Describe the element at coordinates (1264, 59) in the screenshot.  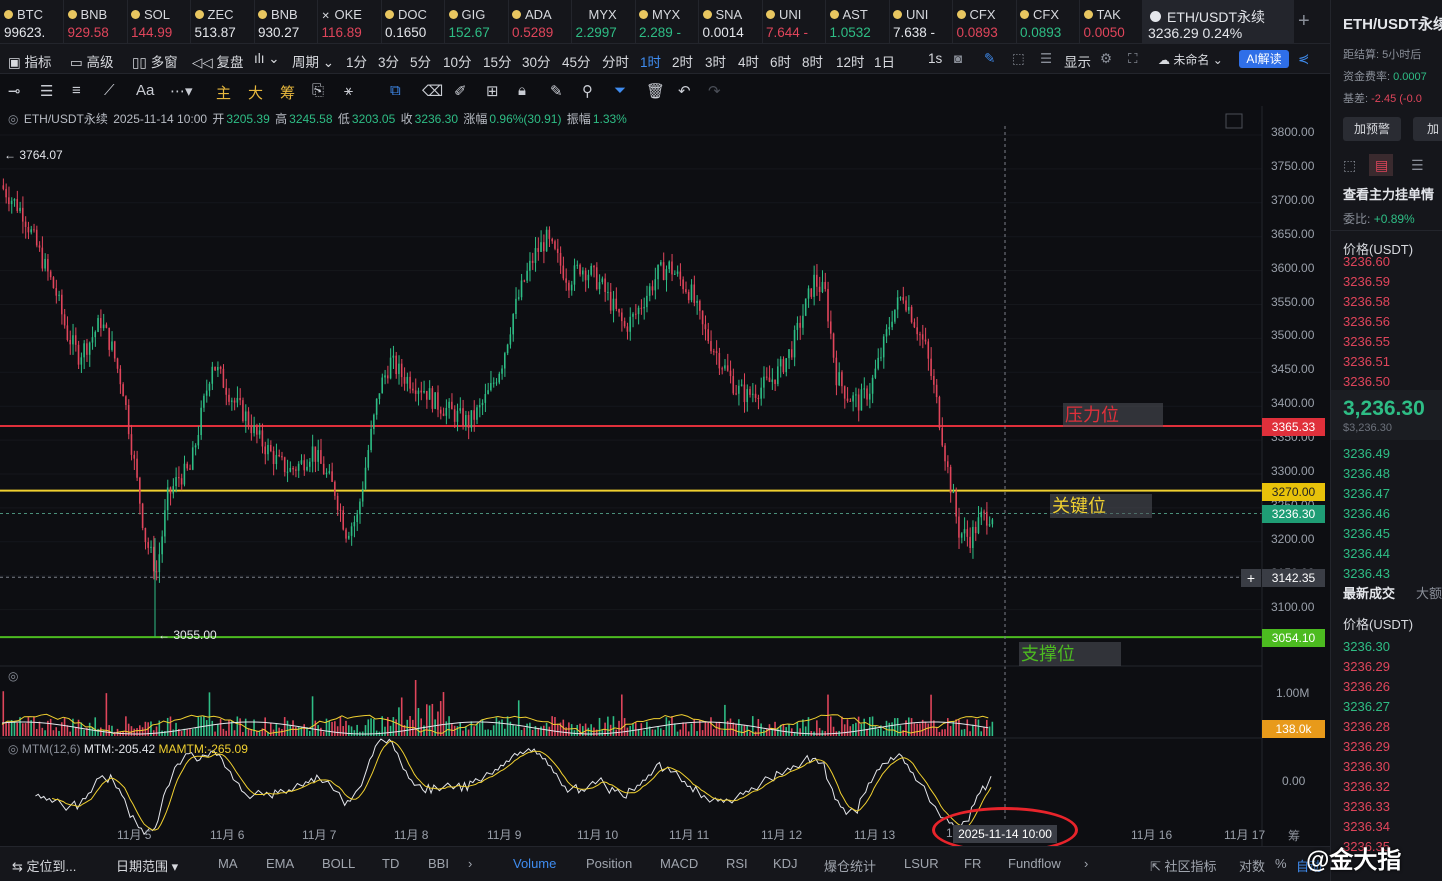
I see `ai-analysis-button: AI解读` at that location.